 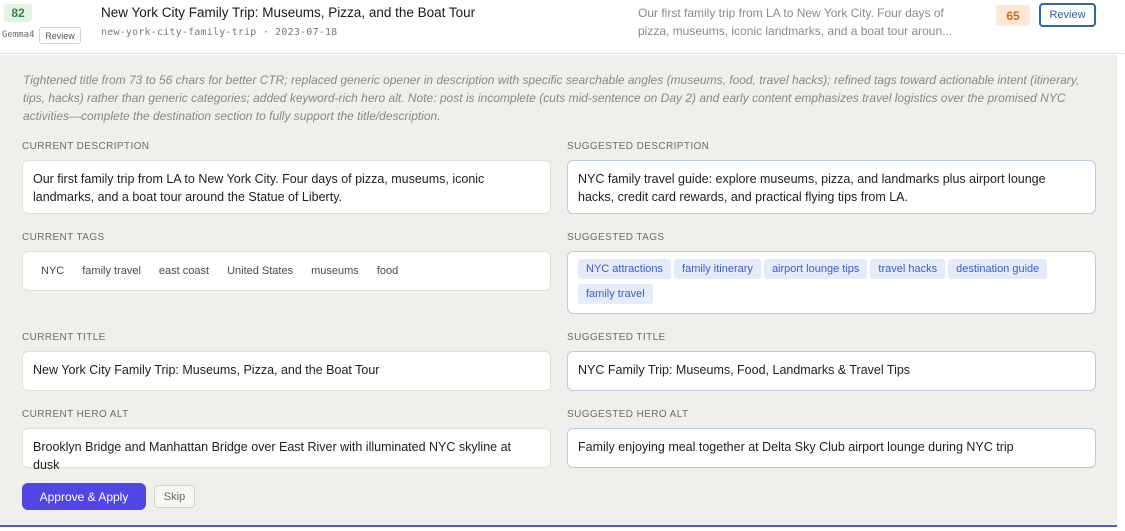 I want to click on current-tag: NYC, so click(x=53, y=271).